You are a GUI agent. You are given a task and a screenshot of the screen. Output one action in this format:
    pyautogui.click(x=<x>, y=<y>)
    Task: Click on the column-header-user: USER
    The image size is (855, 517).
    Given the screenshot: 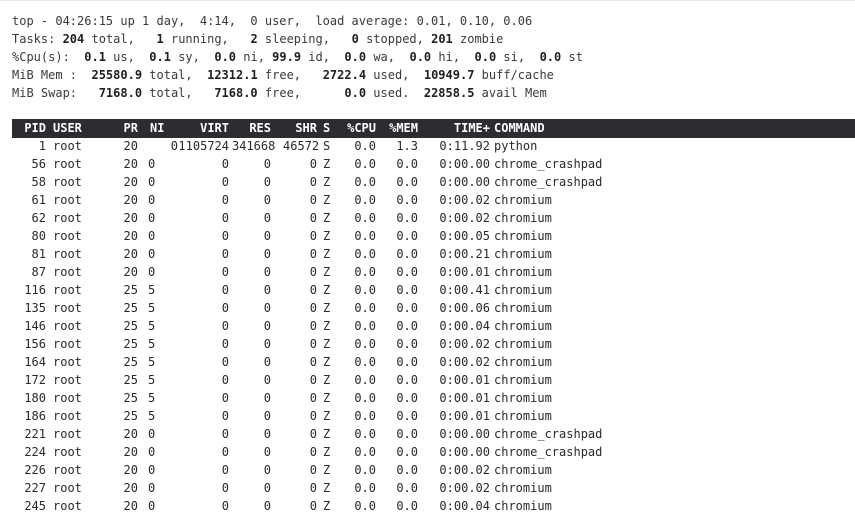 What is the action you would take?
    pyautogui.click(x=67, y=128)
    